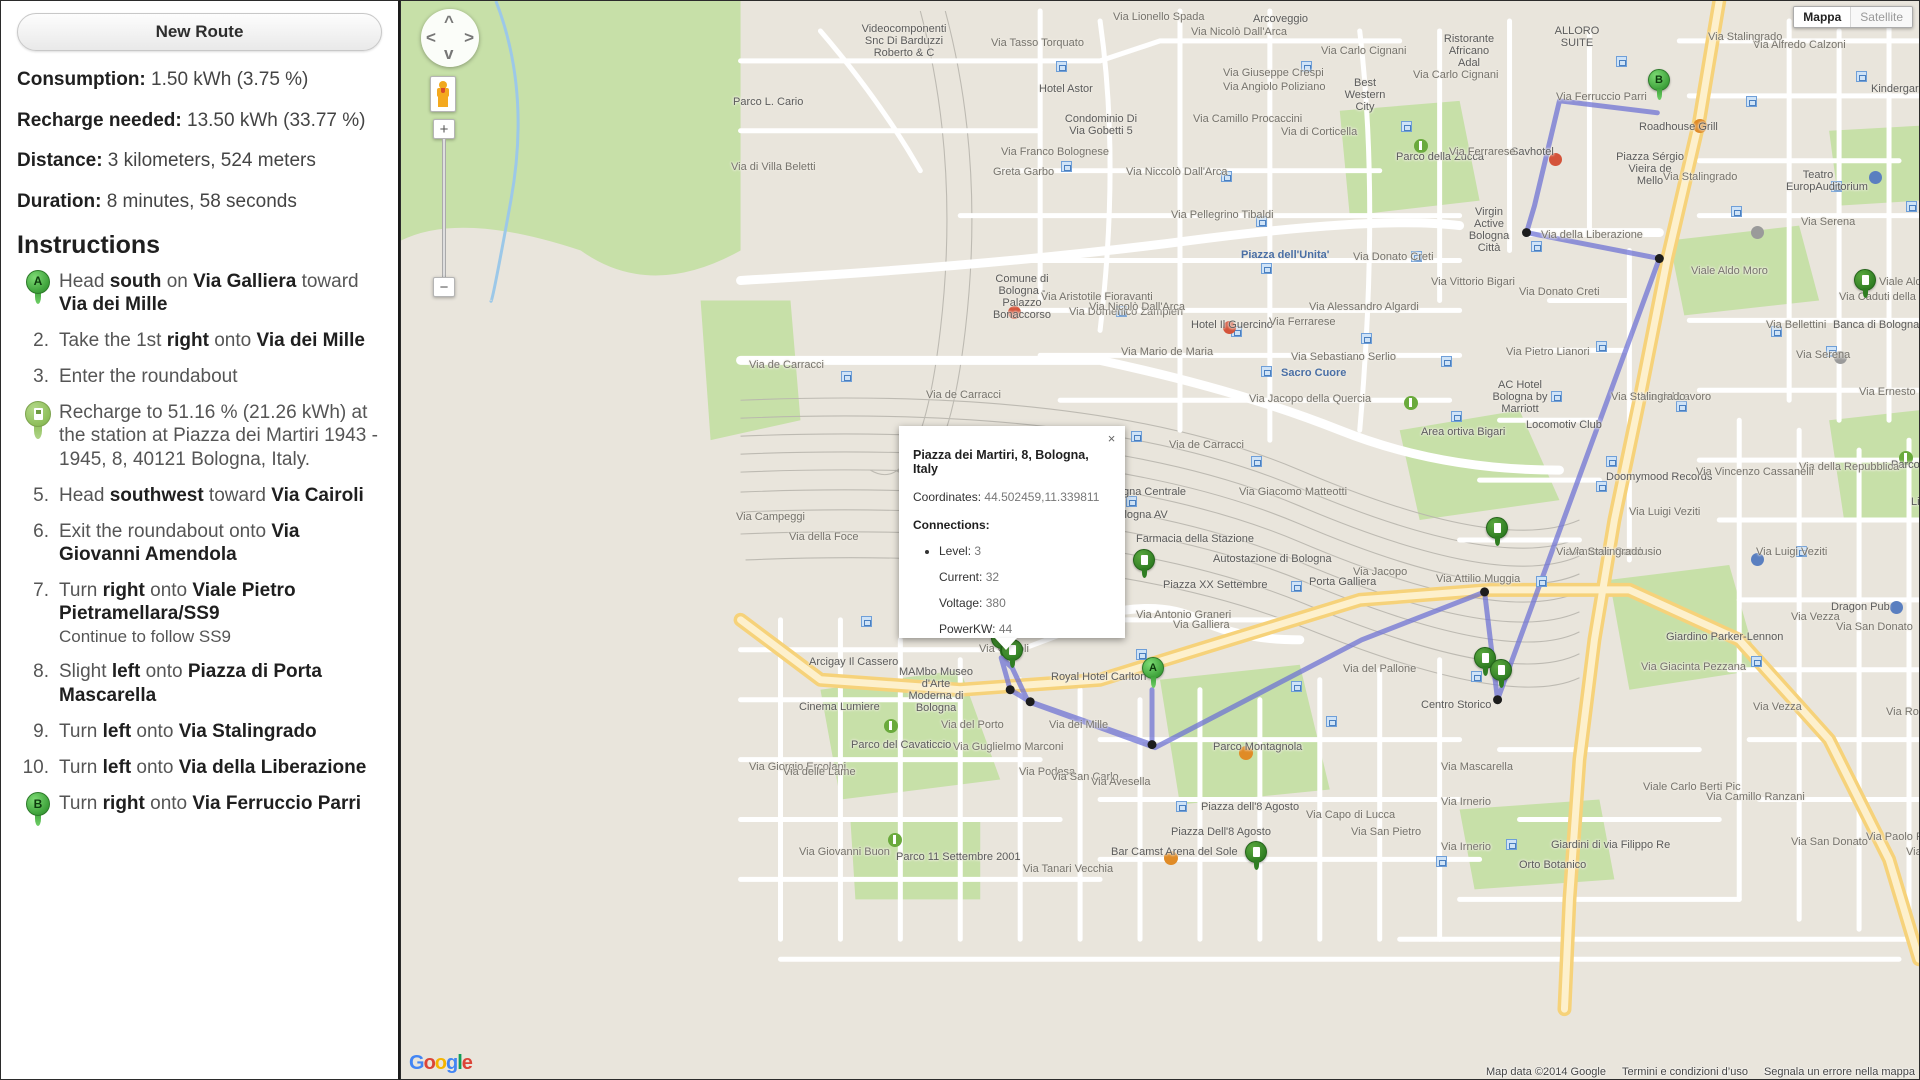 Image resolution: width=1920 pixels, height=1080 pixels. I want to click on map-label: Orto Botanico, so click(1553, 865).